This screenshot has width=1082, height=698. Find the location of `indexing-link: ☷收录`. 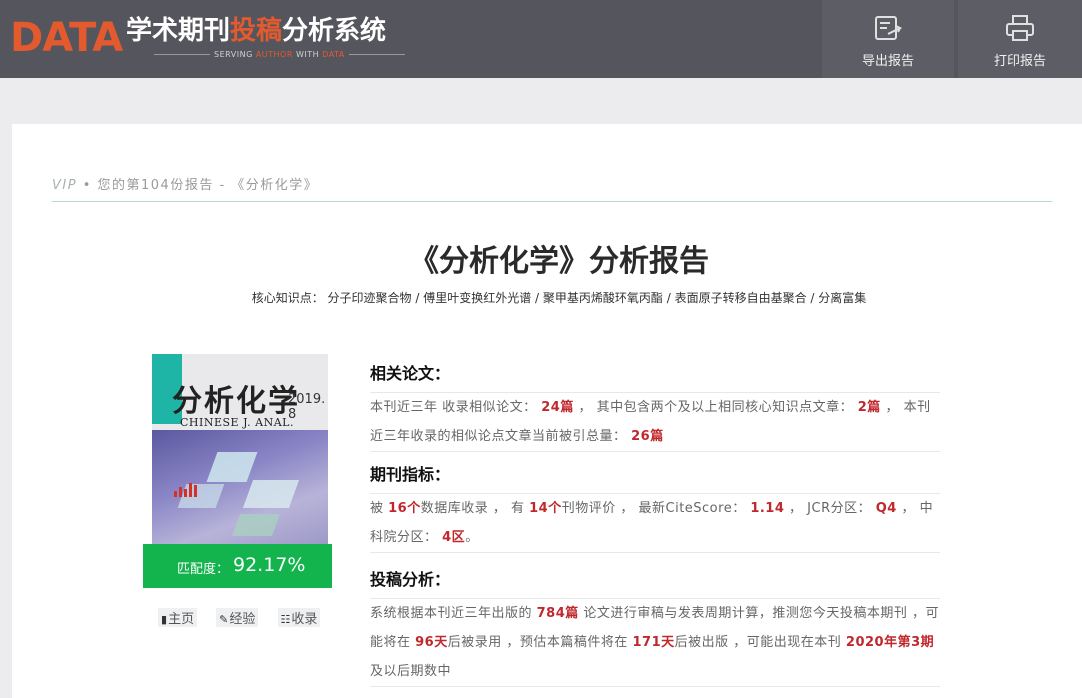

indexing-link: ☷收录 is located at coordinates (299, 617).